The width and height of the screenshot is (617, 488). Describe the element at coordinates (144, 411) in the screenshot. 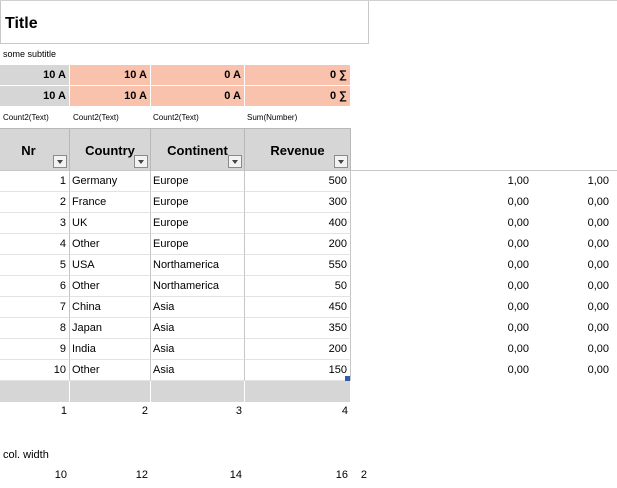

I see `column-number: 2` at that location.